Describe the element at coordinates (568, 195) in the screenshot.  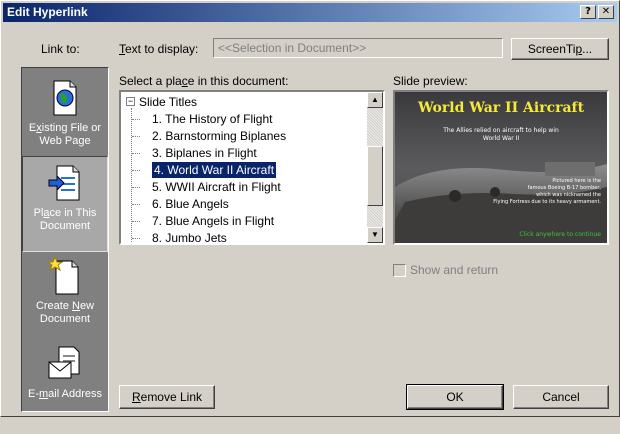
I see `slide-note-line3: which was nicknamed the` at that location.